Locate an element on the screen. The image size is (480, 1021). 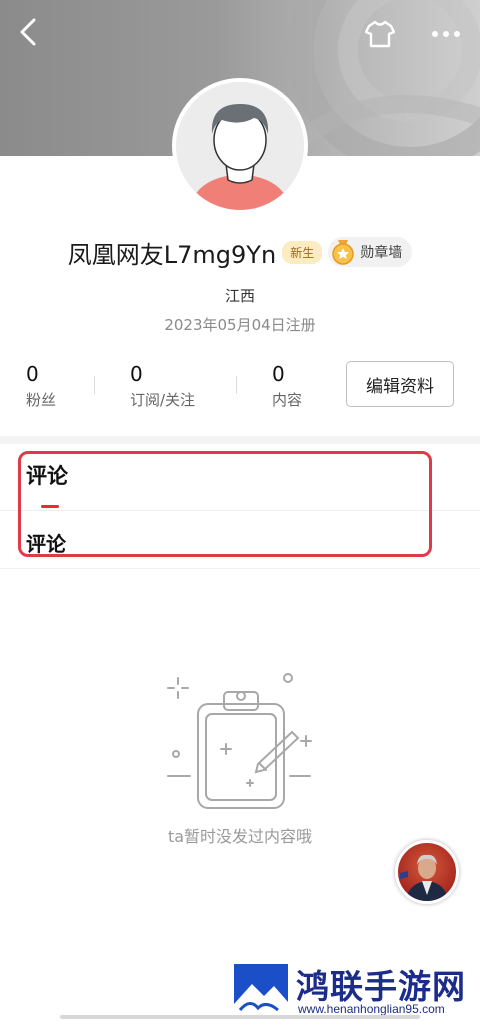
medal-wall-label: 勋章墙 is located at coordinates (381, 253).